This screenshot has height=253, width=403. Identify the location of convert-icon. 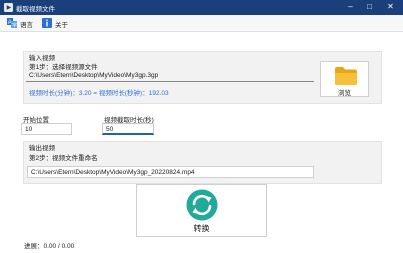
(202, 205).